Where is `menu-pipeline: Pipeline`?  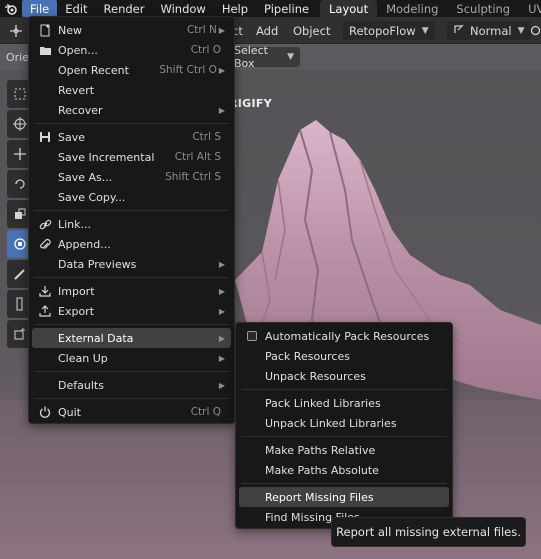 menu-pipeline: Pipeline is located at coordinates (286, 8).